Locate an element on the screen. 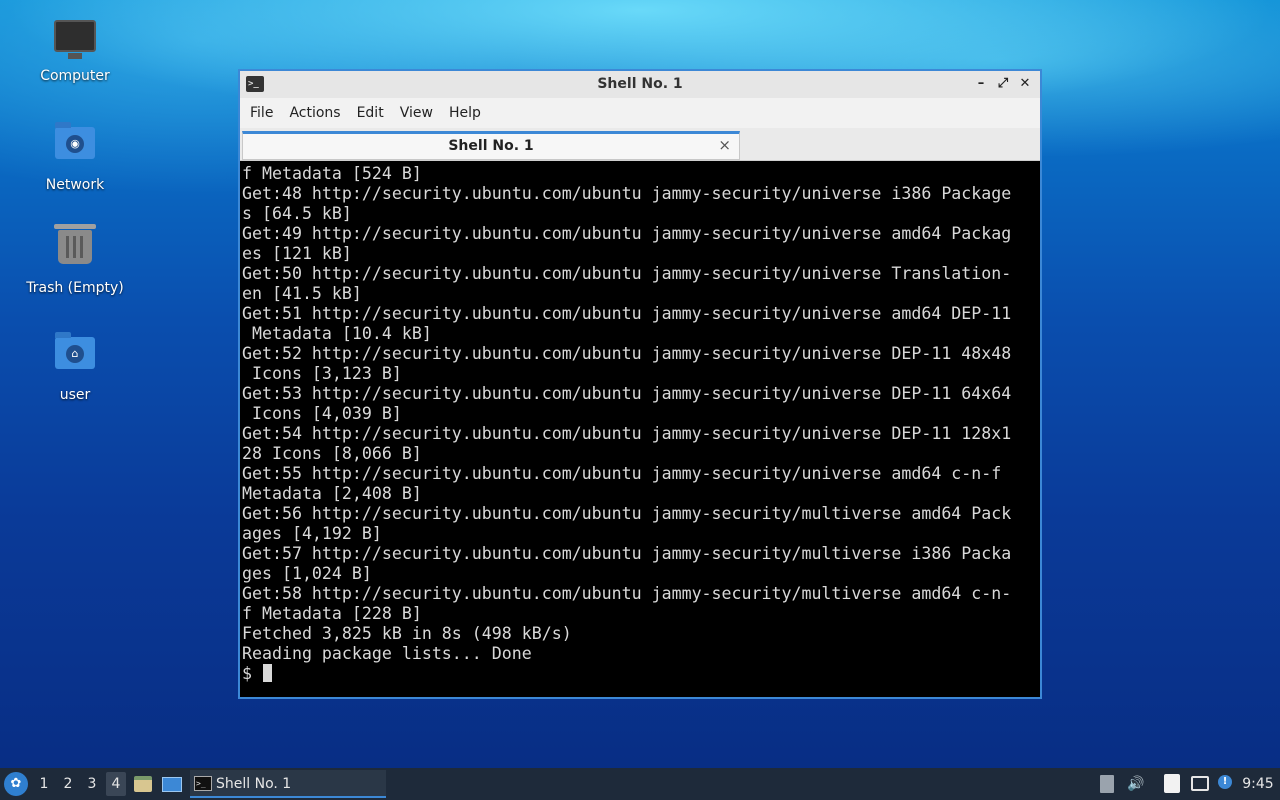 The width and height of the screenshot is (1280, 800). update-notifier-icon: ! is located at coordinates (1225, 784).